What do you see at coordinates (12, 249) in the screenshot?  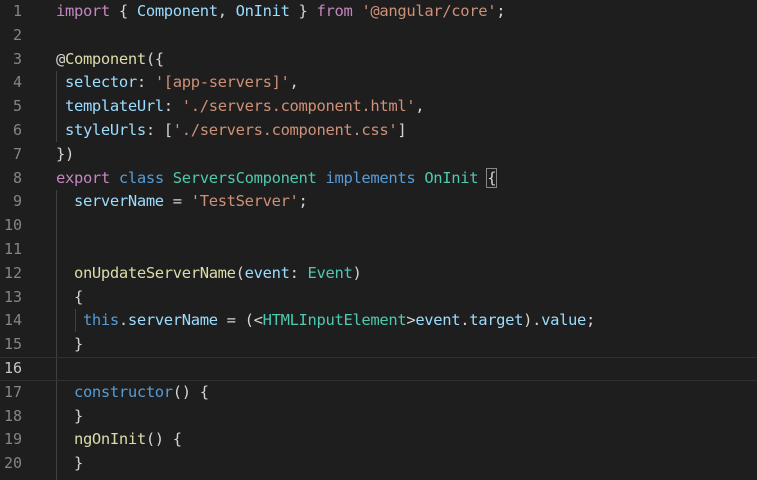 I see `line-number: 11` at bounding box center [12, 249].